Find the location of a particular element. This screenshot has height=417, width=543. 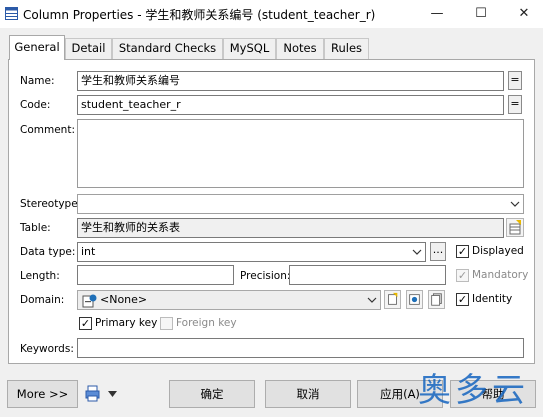

comment-textarea is located at coordinates (300, 153).